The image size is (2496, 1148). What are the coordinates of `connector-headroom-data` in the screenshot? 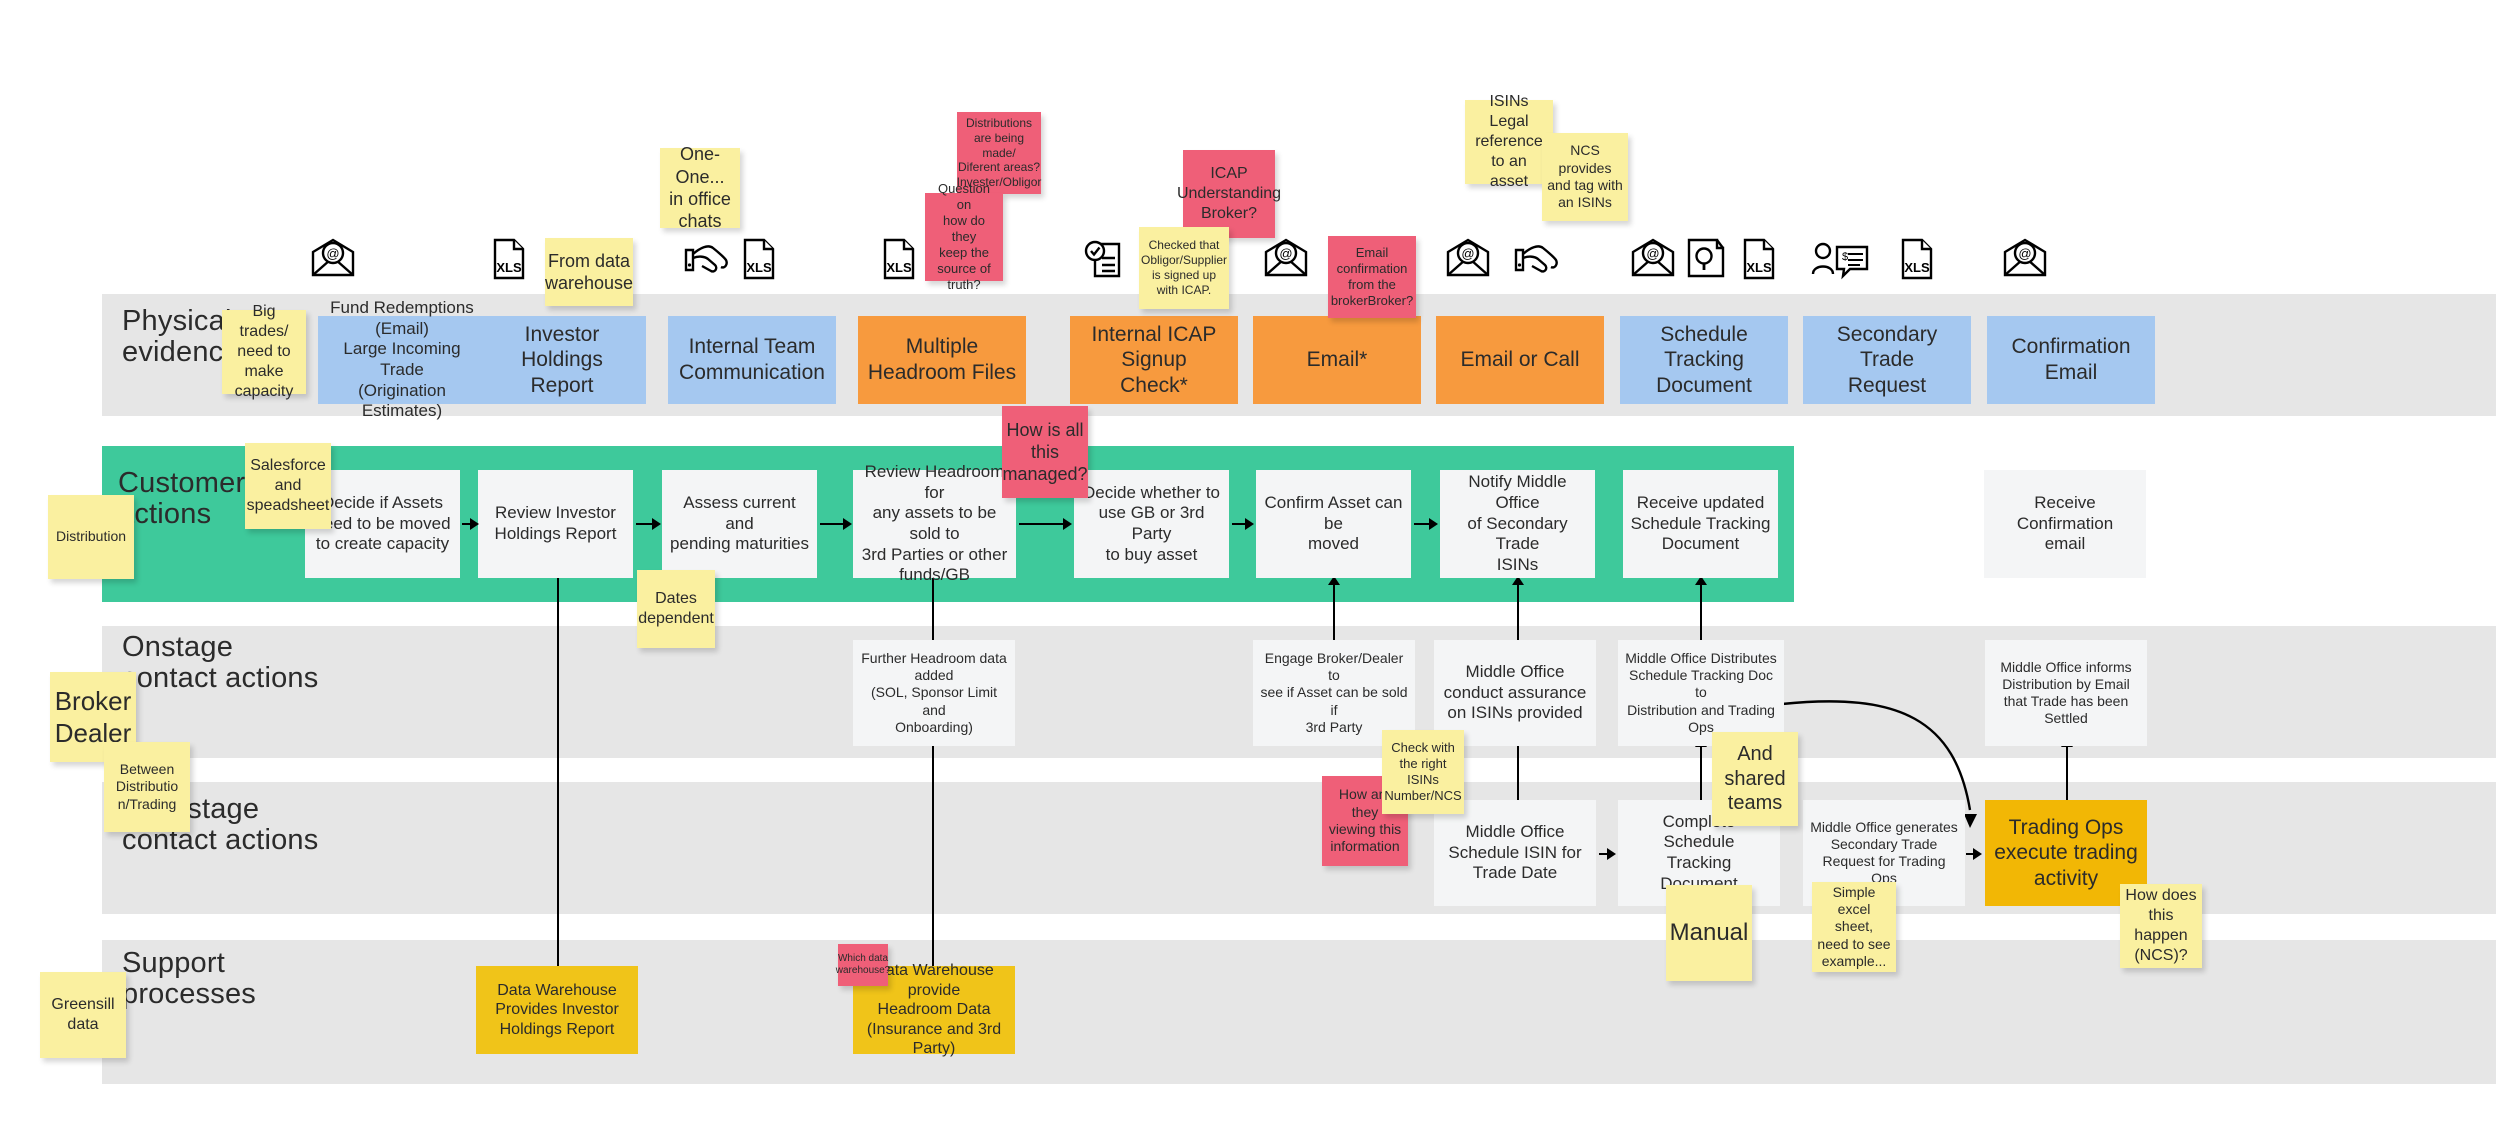 It's located at (933, 770).